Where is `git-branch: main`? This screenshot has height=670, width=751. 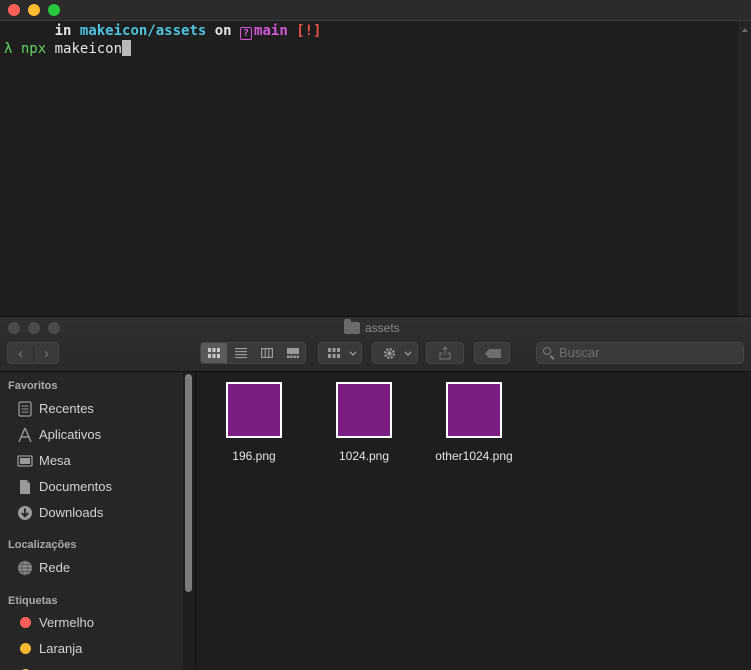
git-branch: main is located at coordinates (271, 31).